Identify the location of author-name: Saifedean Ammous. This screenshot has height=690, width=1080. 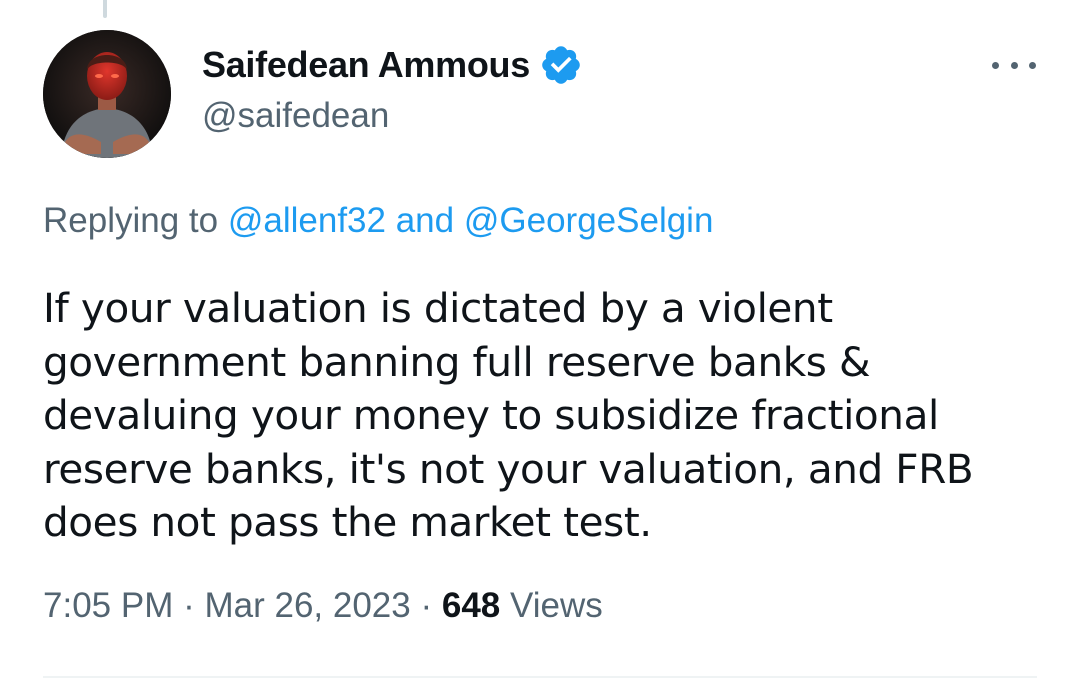
(366, 65).